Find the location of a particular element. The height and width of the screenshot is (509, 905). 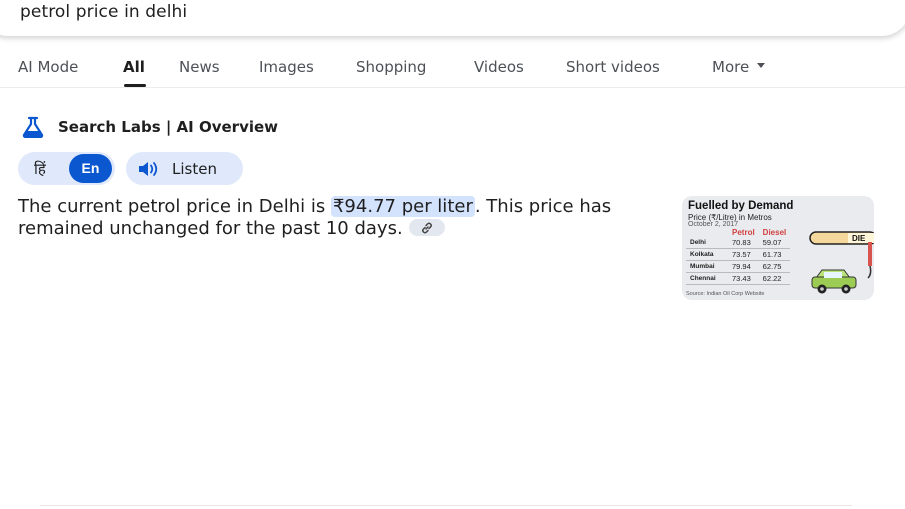

link-icon is located at coordinates (426, 227).